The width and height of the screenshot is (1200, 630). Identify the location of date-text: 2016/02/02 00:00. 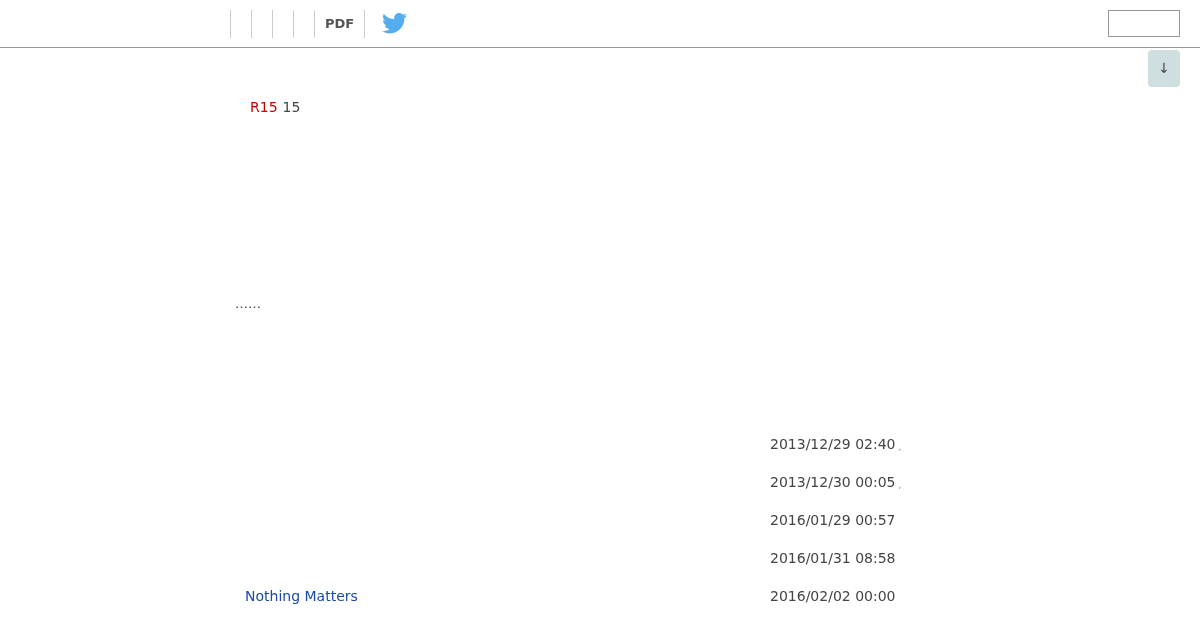
(833, 596).